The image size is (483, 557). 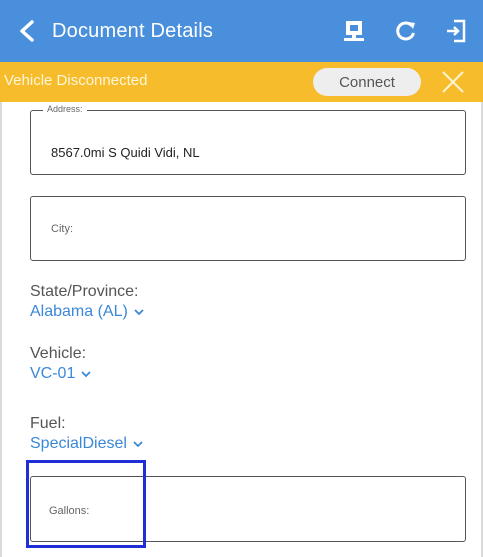 What do you see at coordinates (48, 423) in the screenshot?
I see `fuel-label: Fuel:` at bounding box center [48, 423].